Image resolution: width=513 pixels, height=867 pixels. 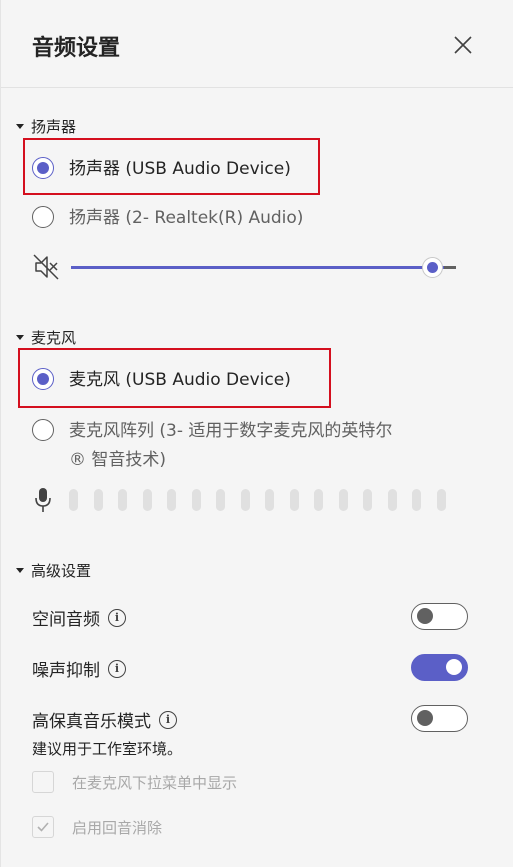 What do you see at coordinates (76, 48) in the screenshot?
I see `page-title: 音频设置` at bounding box center [76, 48].